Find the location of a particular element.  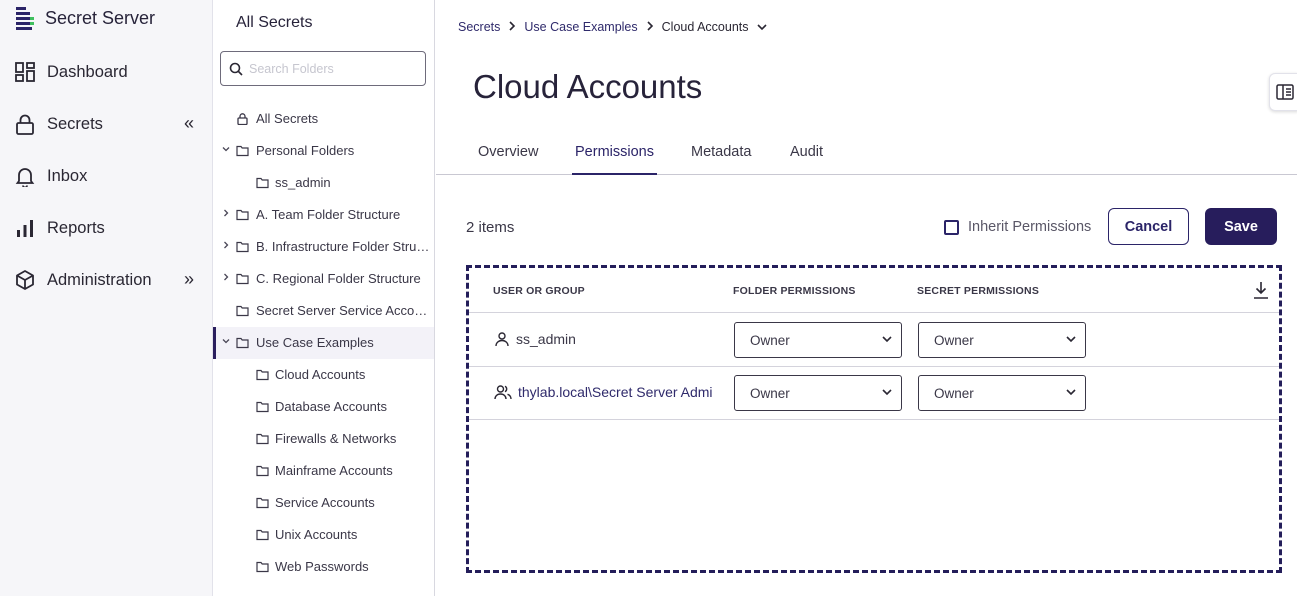

folder-tree-item: Service Accounts is located at coordinates (323, 503).